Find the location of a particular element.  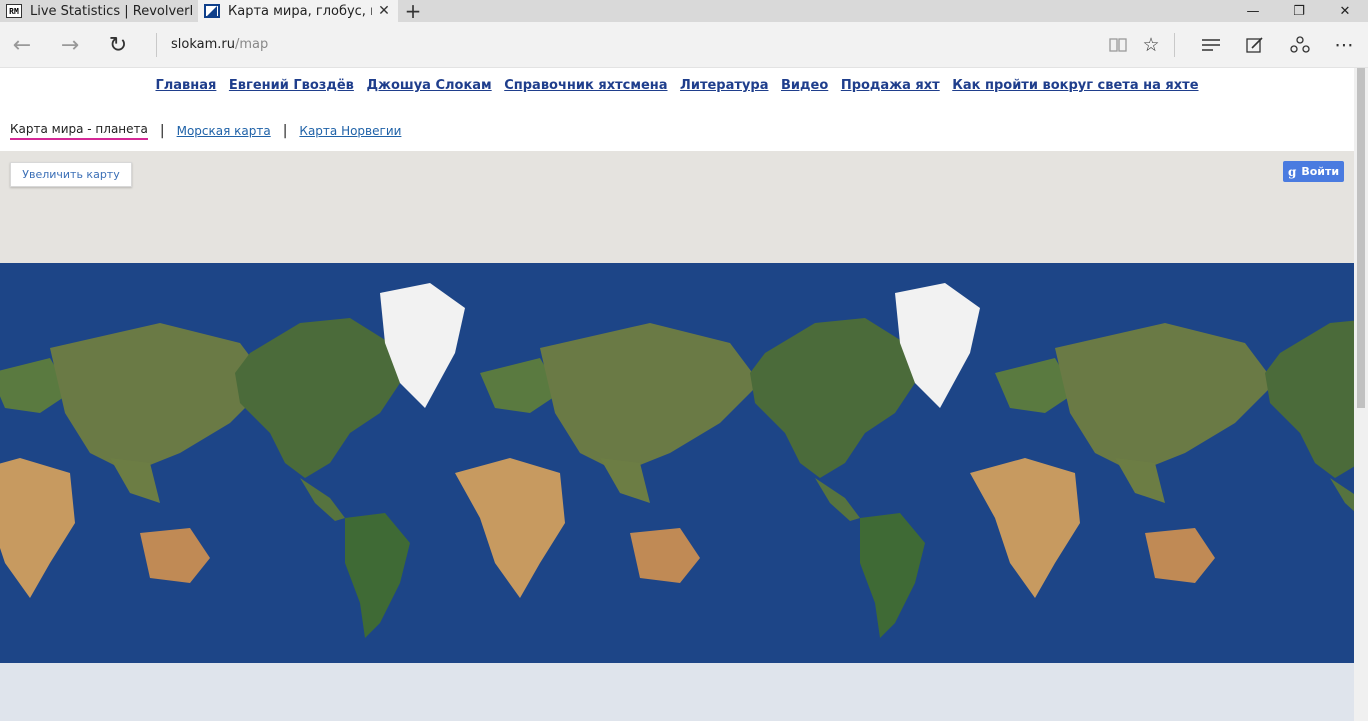

nav-link-yacht-sale: Продажа яхт is located at coordinates (890, 85).